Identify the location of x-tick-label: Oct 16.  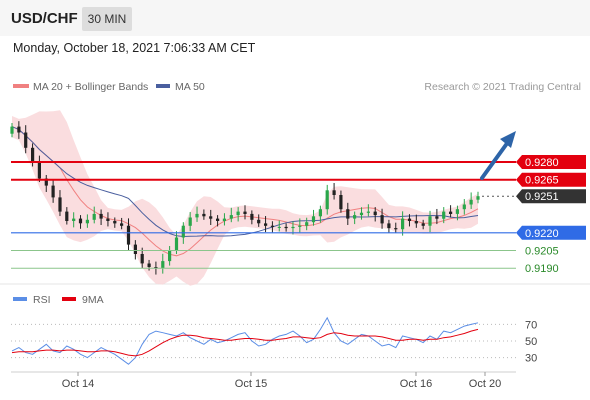
(416, 384).